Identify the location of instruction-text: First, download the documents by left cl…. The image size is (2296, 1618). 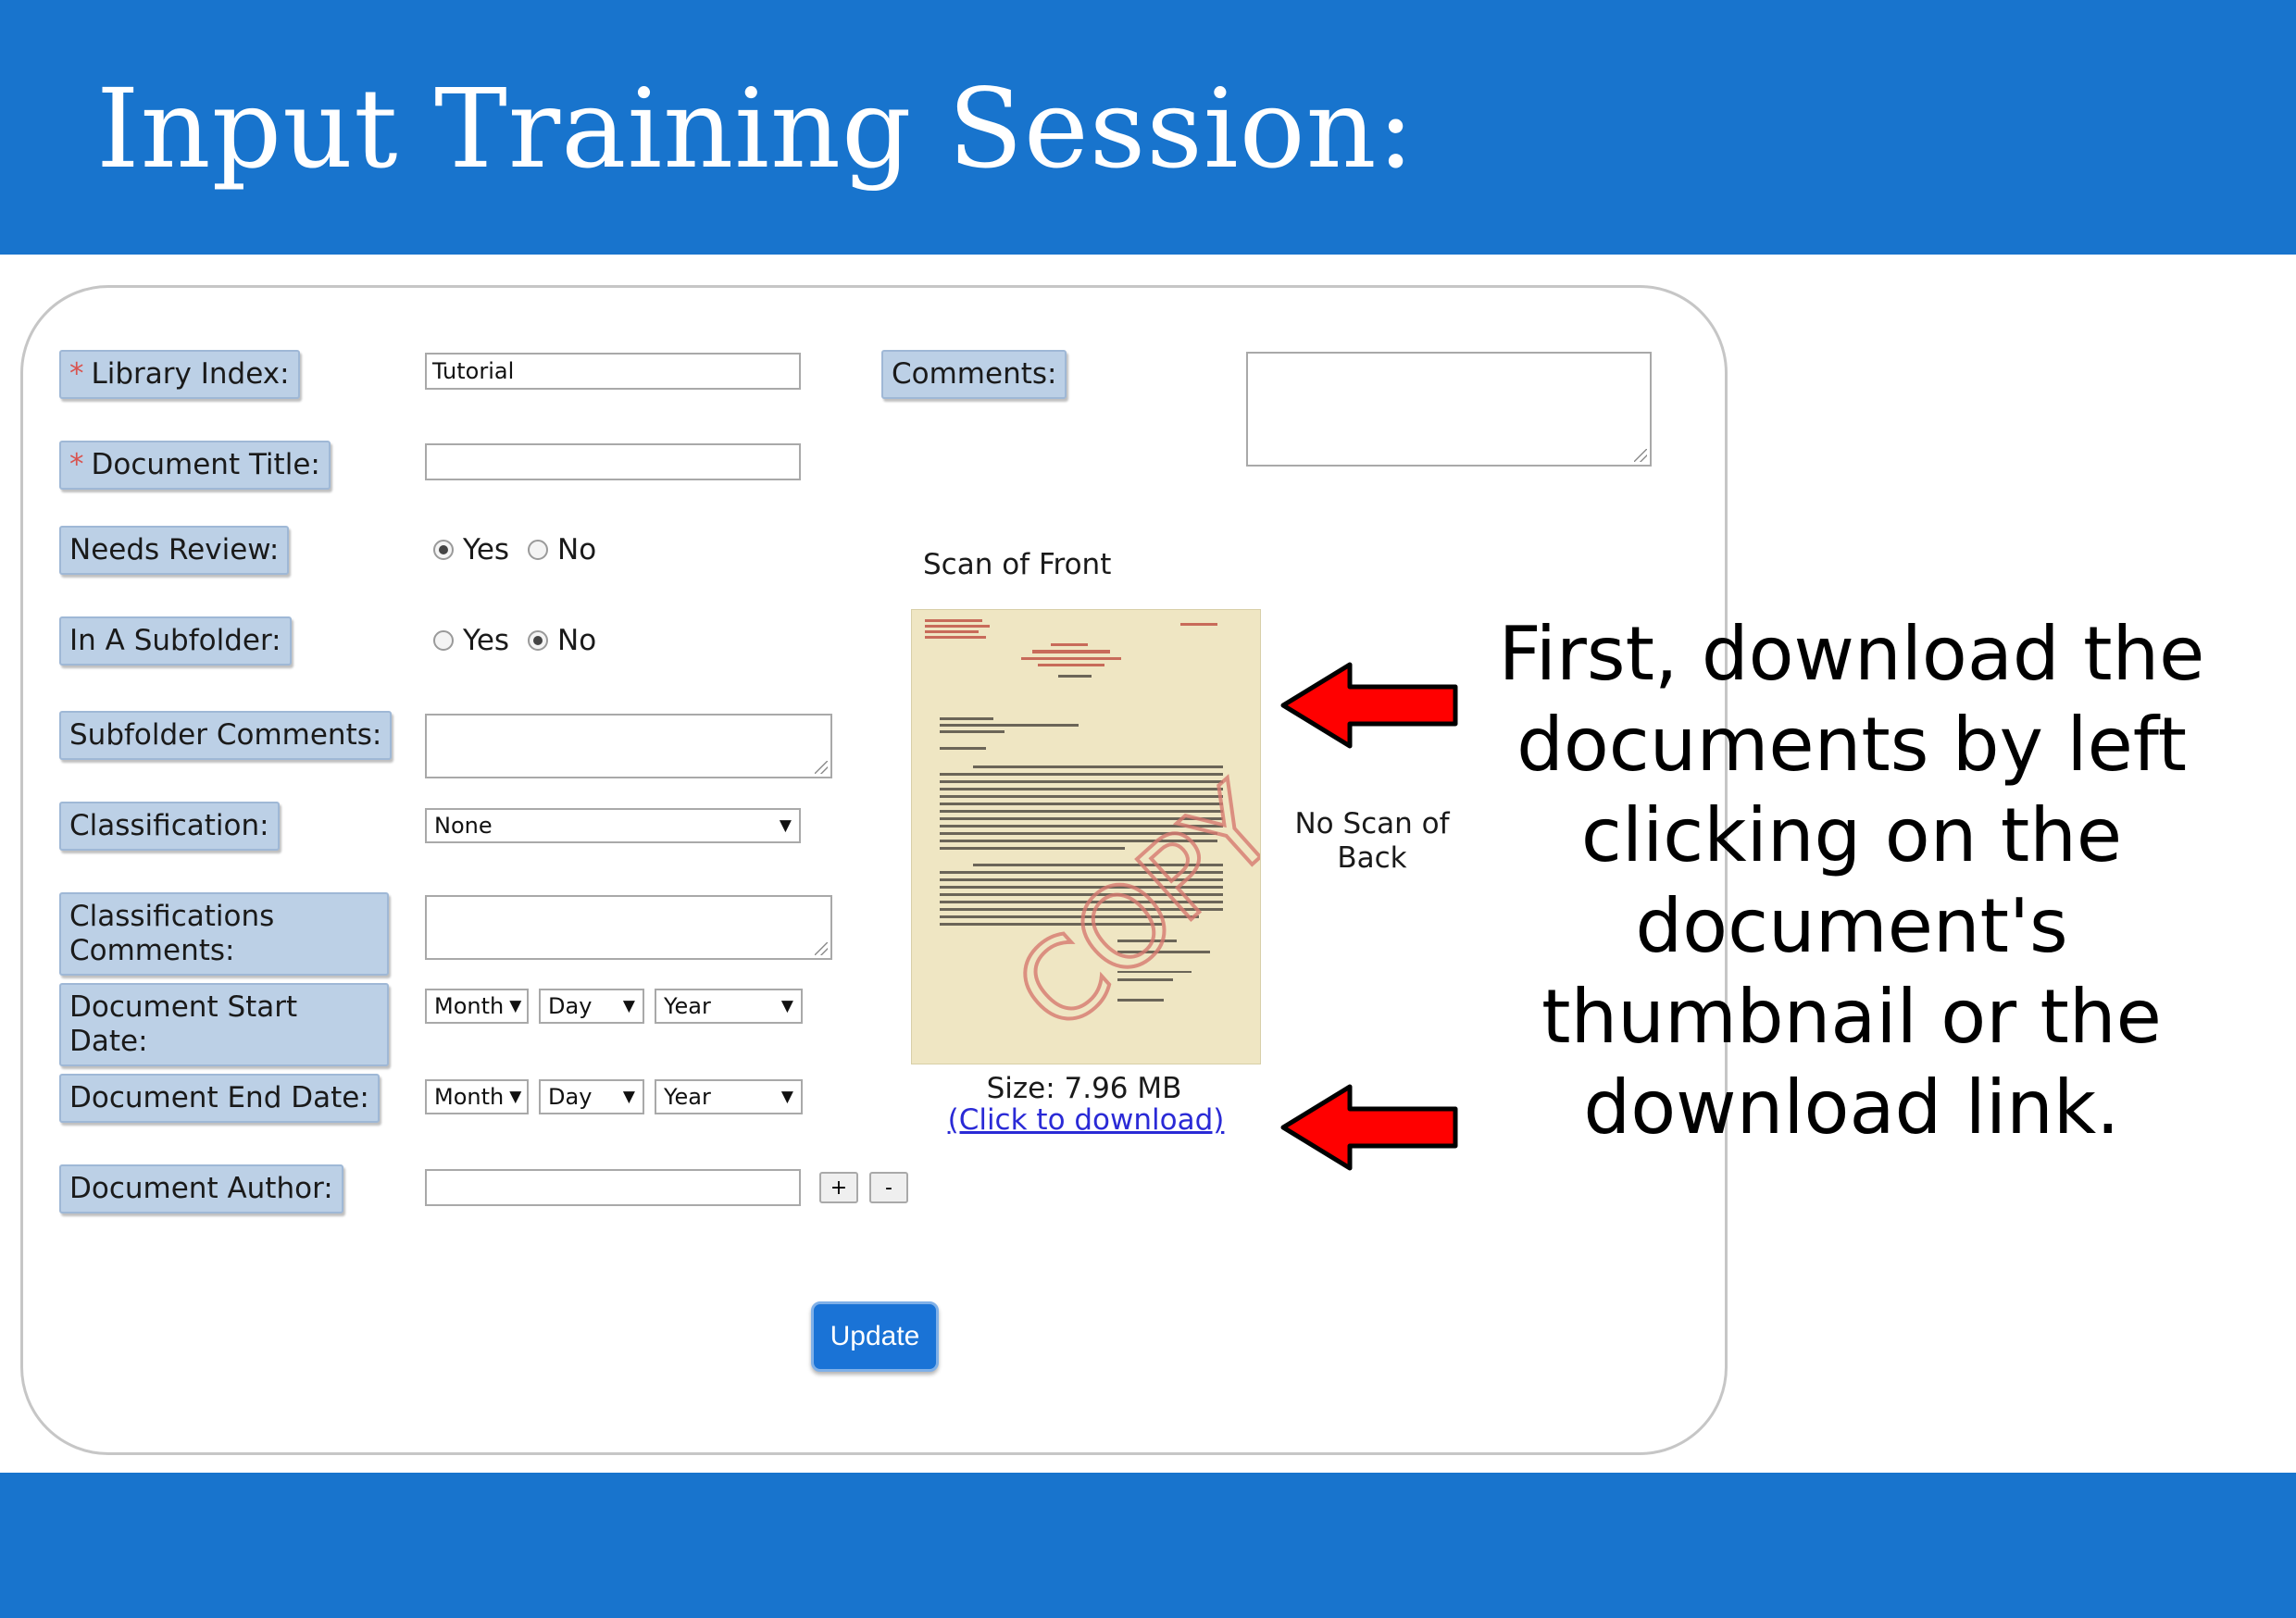
(1851, 881).